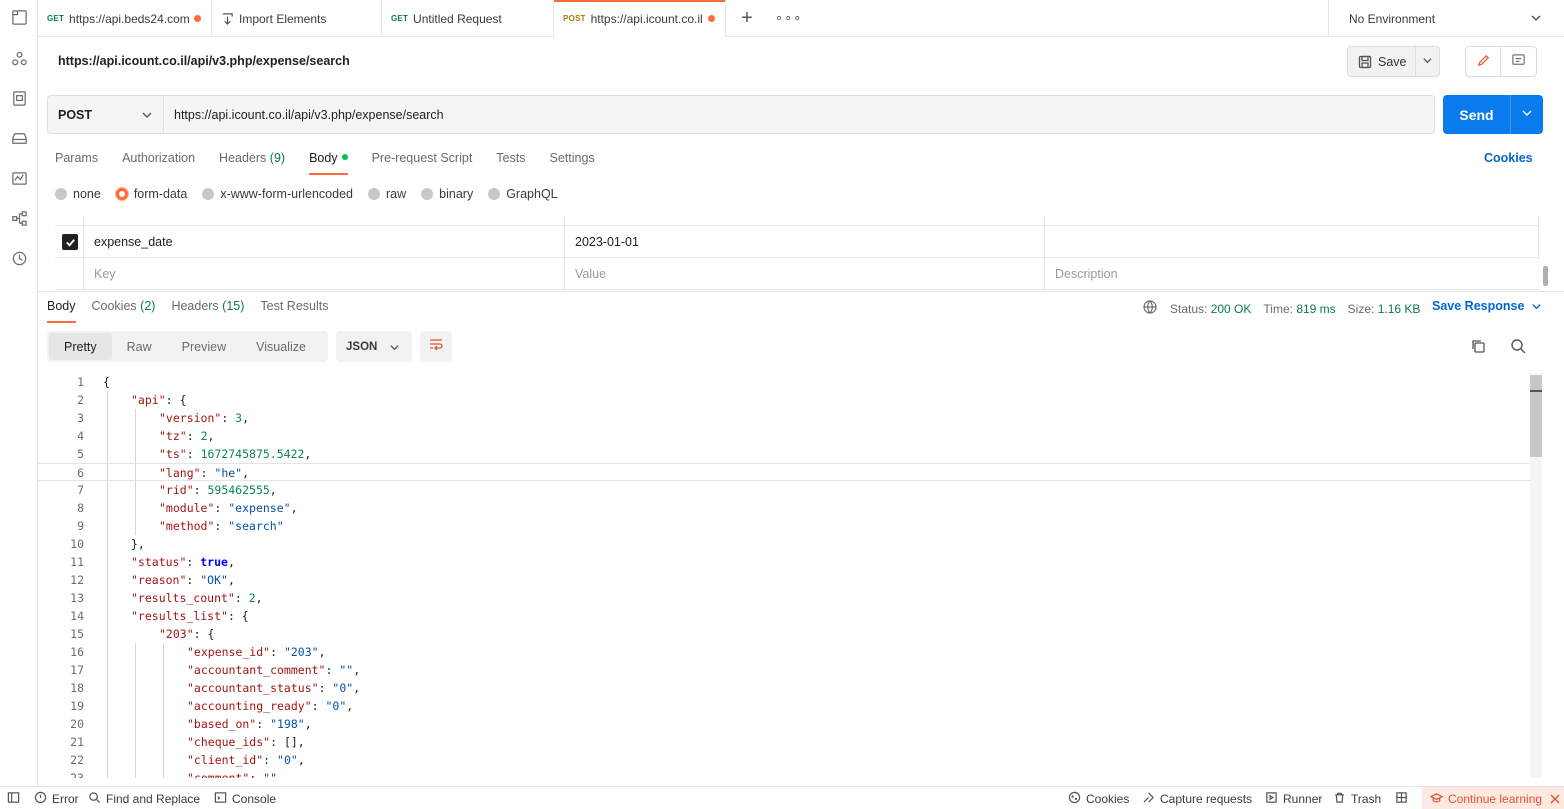 The width and height of the screenshot is (1564, 809). Describe the element at coordinates (468, 18) in the screenshot. I see `request-tab: GET Untitled Request` at that location.